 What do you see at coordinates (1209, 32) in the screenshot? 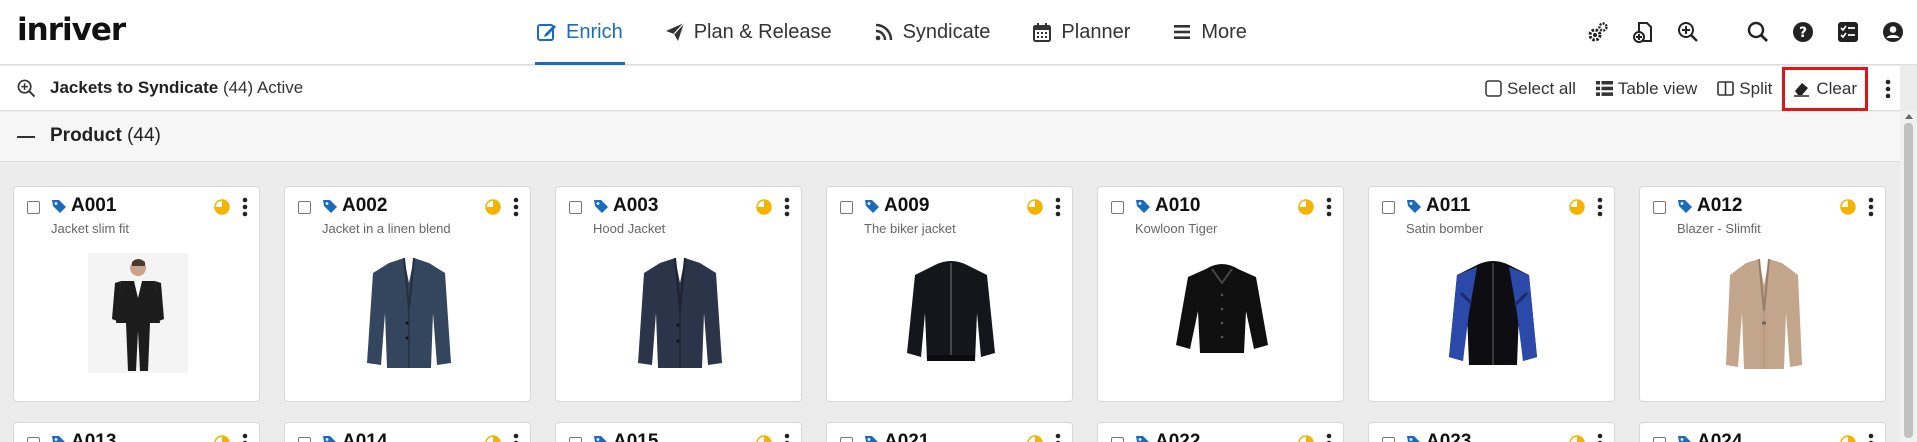
I see `nav-tab-more: More` at bounding box center [1209, 32].